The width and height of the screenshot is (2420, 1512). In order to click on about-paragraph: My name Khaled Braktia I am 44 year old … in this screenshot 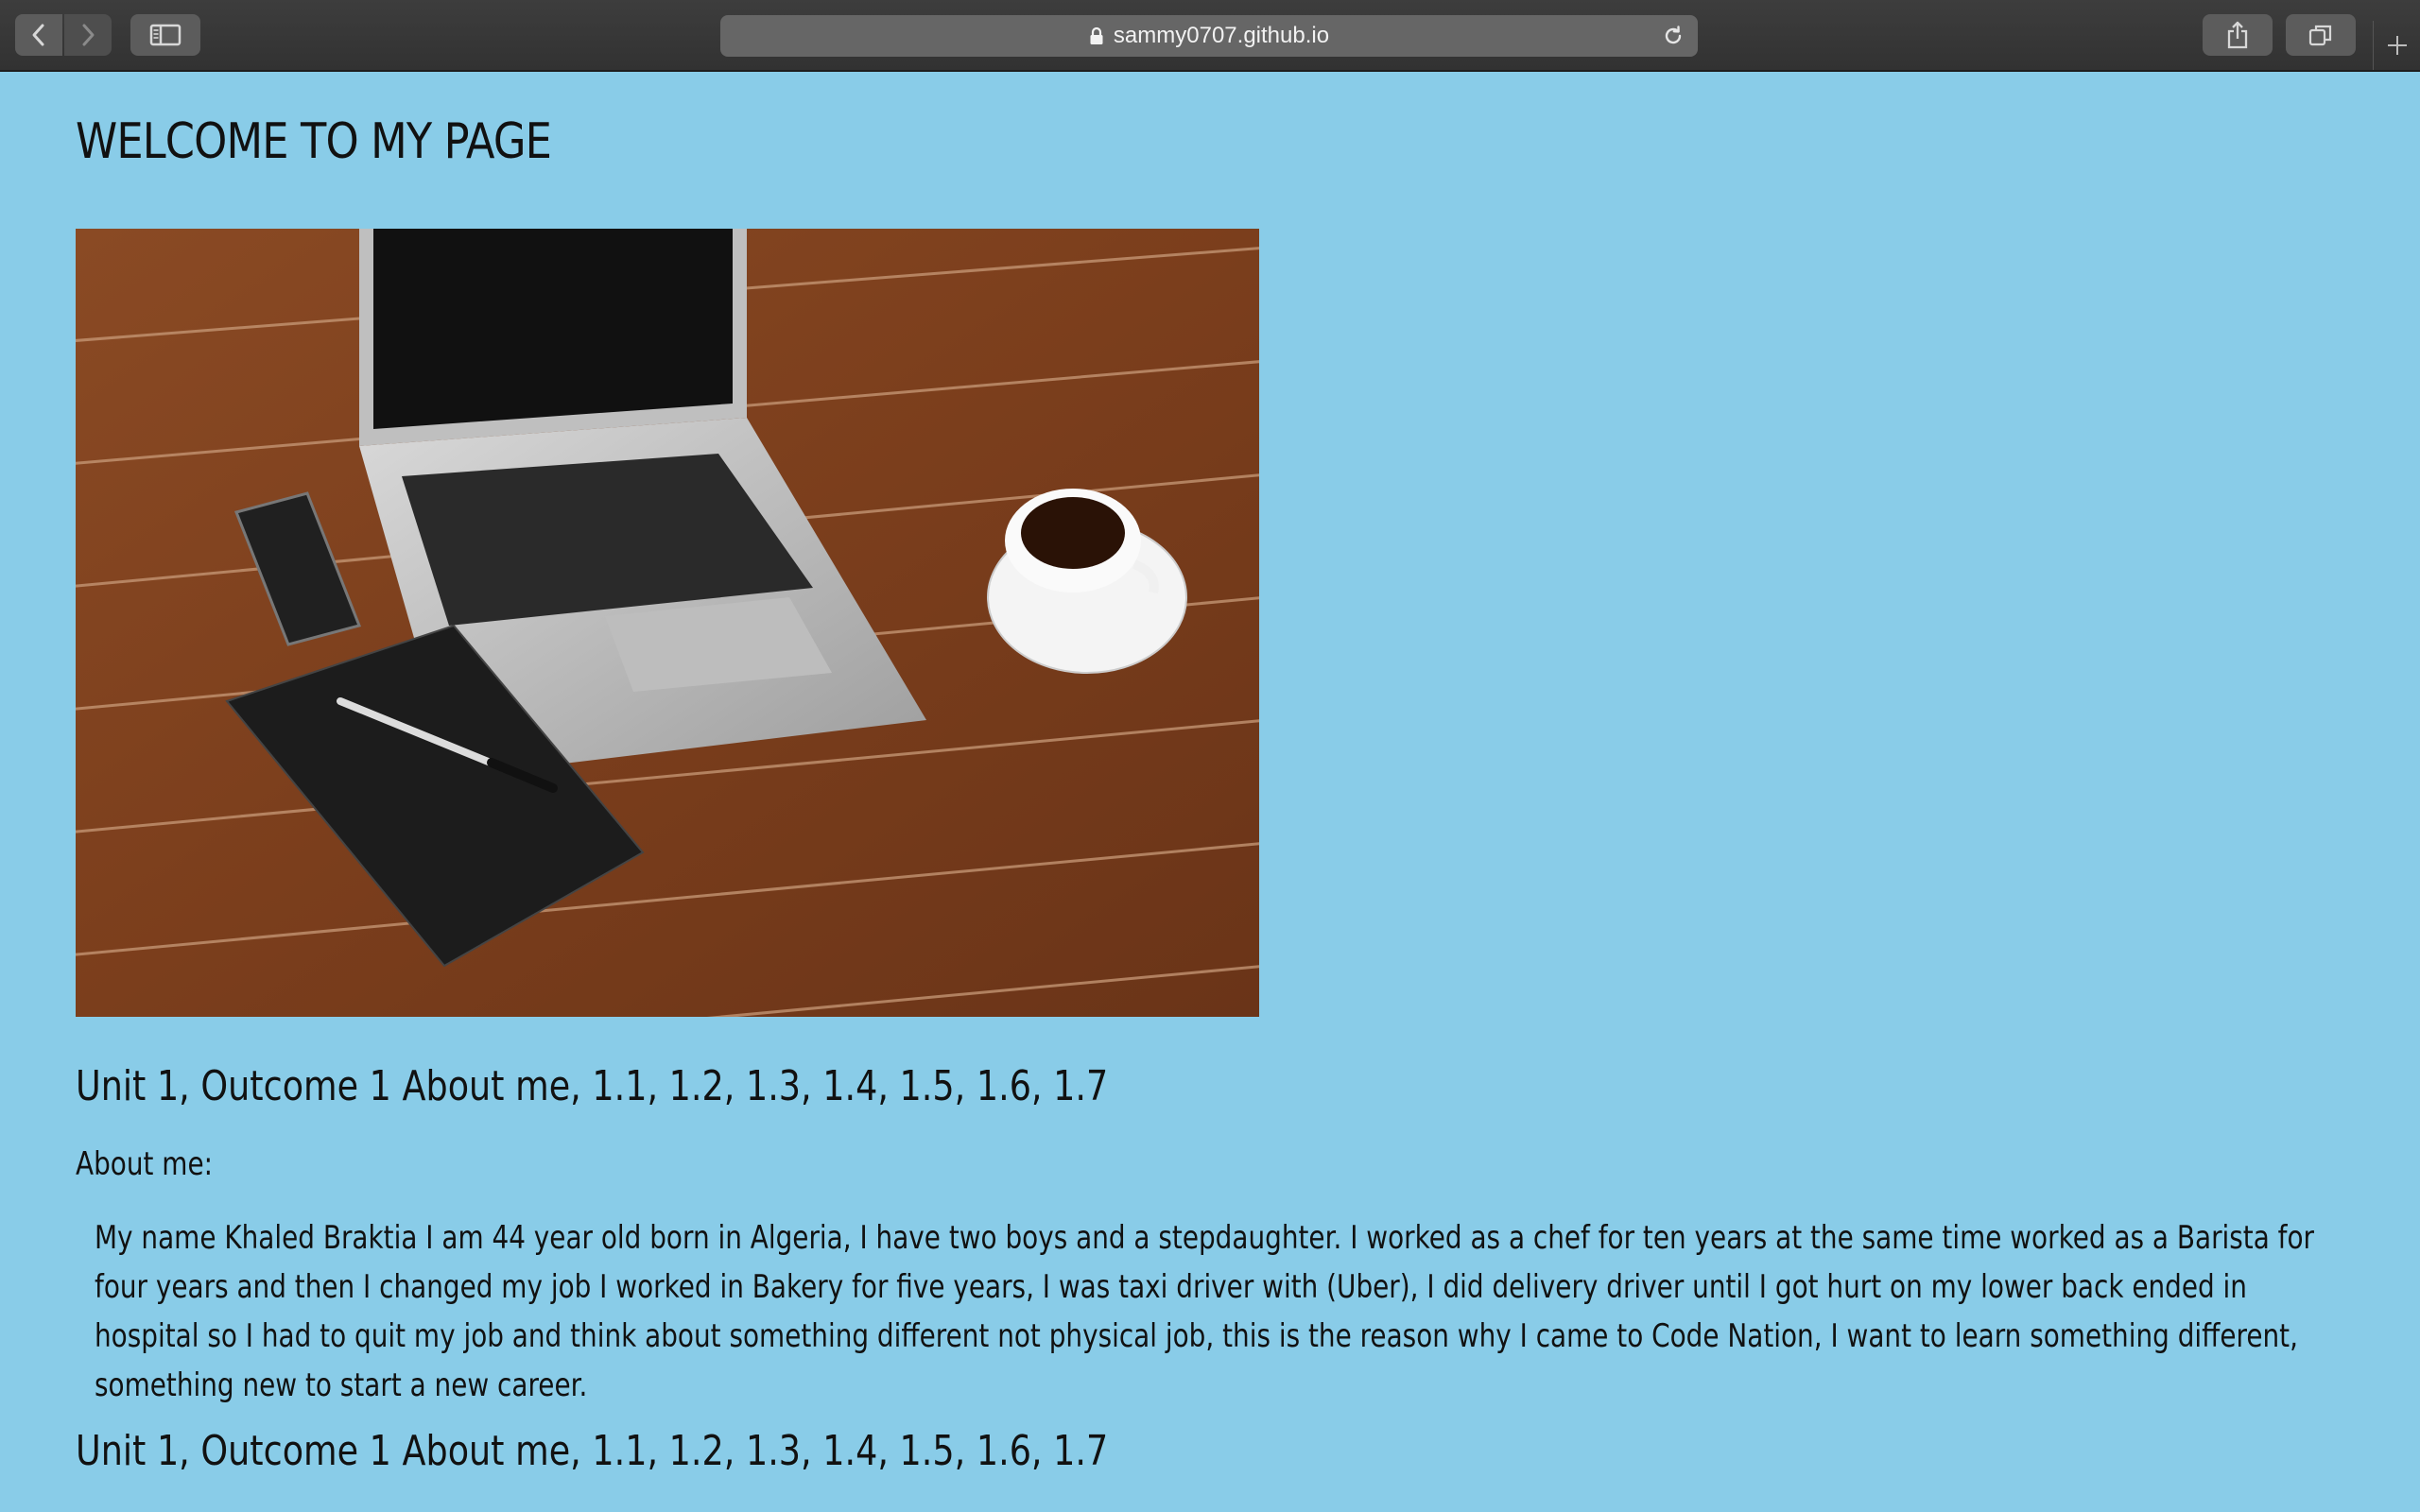, I will do `click(1205, 1311)`.